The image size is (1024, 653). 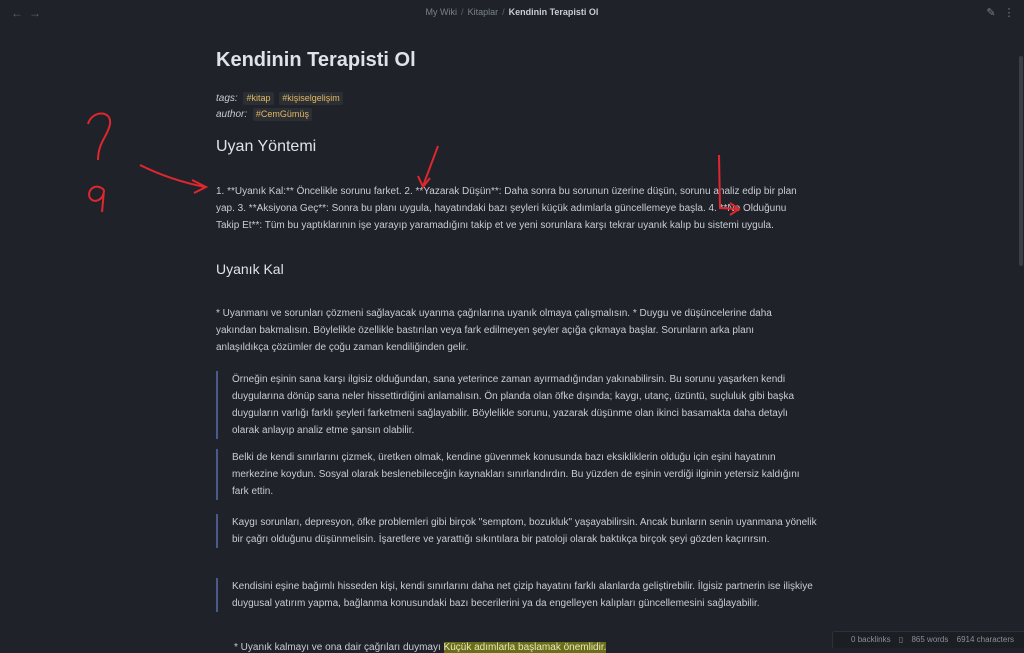 I want to click on note-title: Kendinin Terapisti Ol, so click(x=316, y=60).